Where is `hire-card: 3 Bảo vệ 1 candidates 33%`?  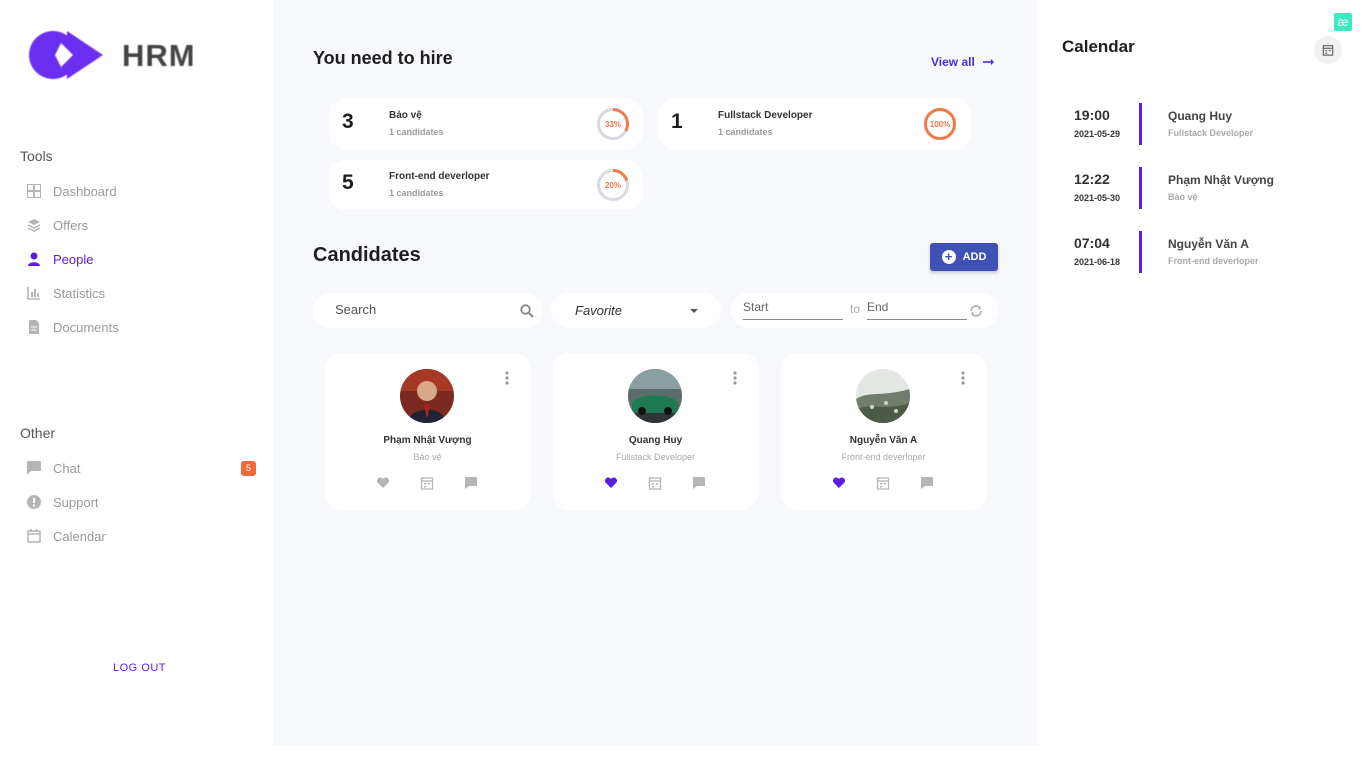 hire-card: 3 Bảo vệ 1 candidates 33% is located at coordinates (485, 124).